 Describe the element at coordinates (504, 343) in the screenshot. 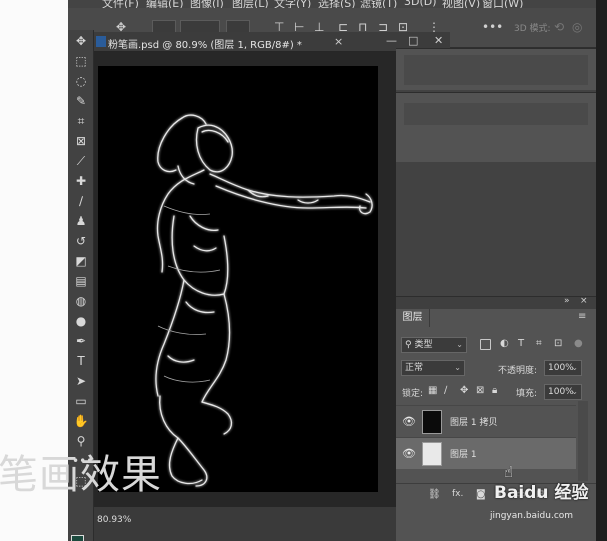

I see `filter-adjustment-icon: ◐` at that location.